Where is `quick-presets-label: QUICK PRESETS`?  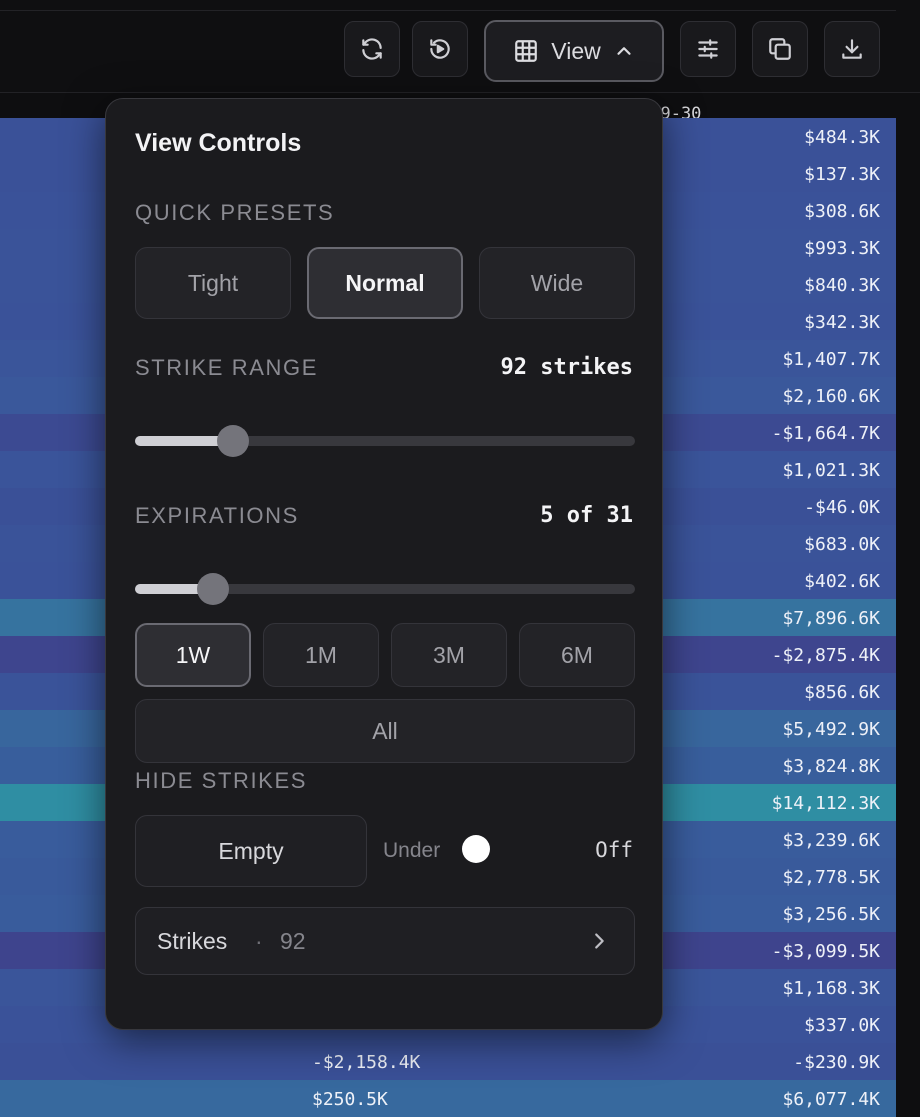
quick-presets-label: QUICK PRESETS is located at coordinates (235, 212).